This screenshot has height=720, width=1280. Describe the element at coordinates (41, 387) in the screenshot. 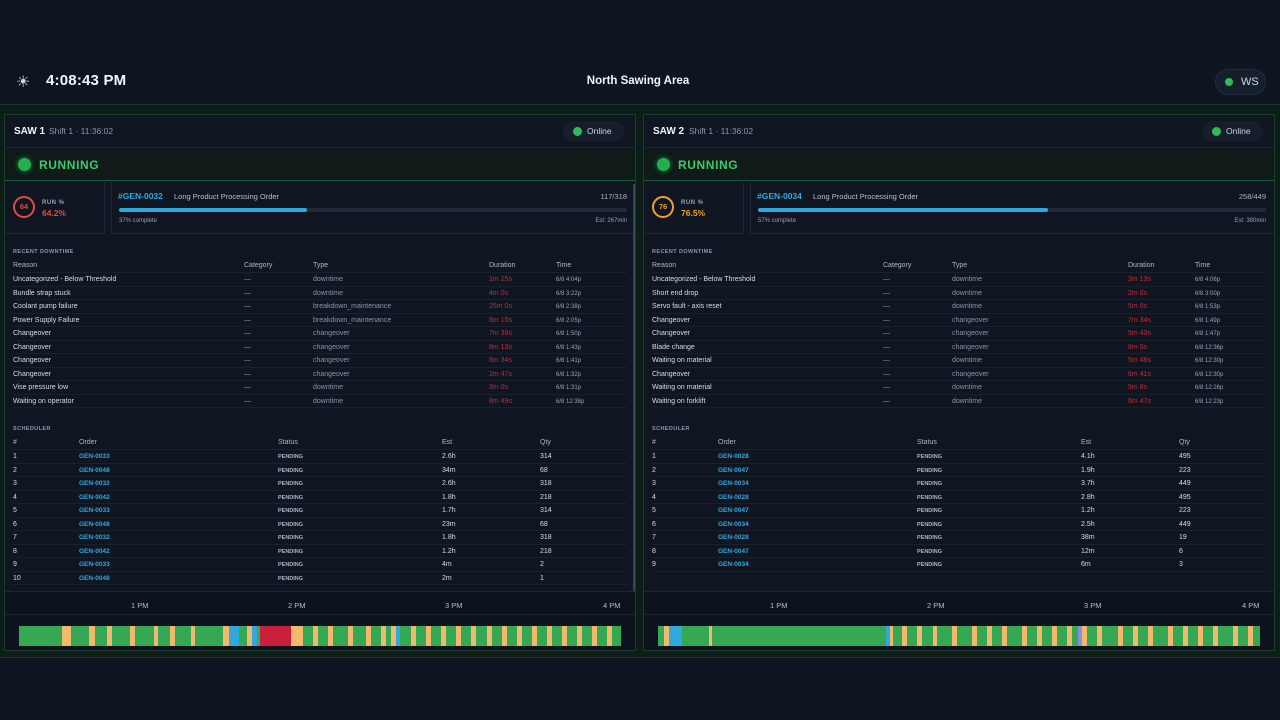

I see `downtime-reason: Vise pressure low` at that location.